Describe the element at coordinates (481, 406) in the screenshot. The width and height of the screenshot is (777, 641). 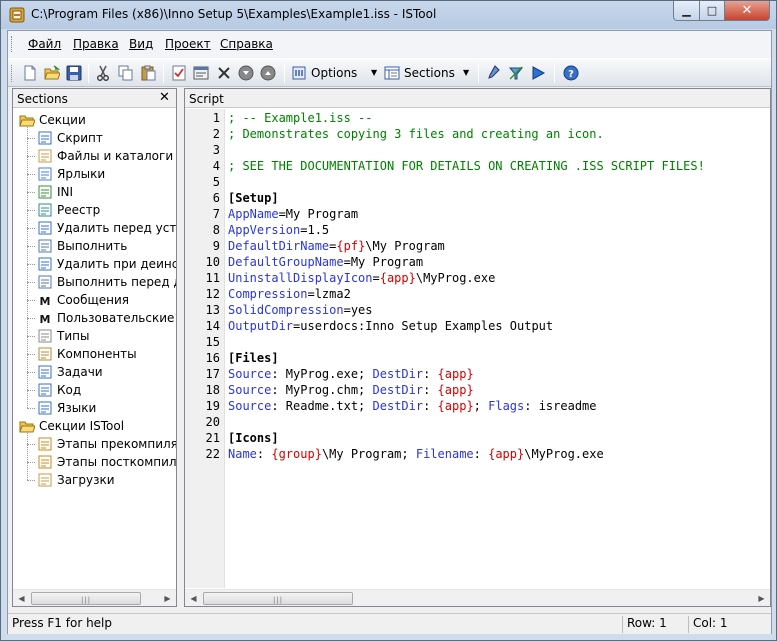
I see `code-value: ;` at that location.